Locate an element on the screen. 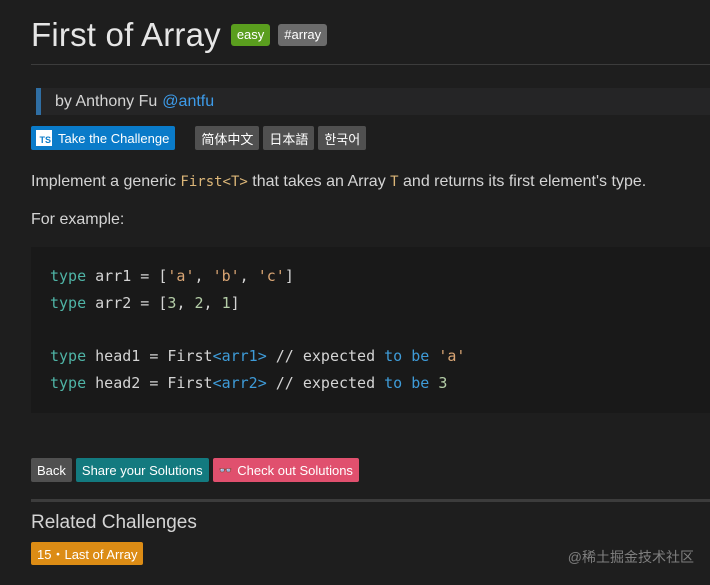 The height and width of the screenshot is (585, 710). description-text: Implement a generic is located at coordinates (106, 181).